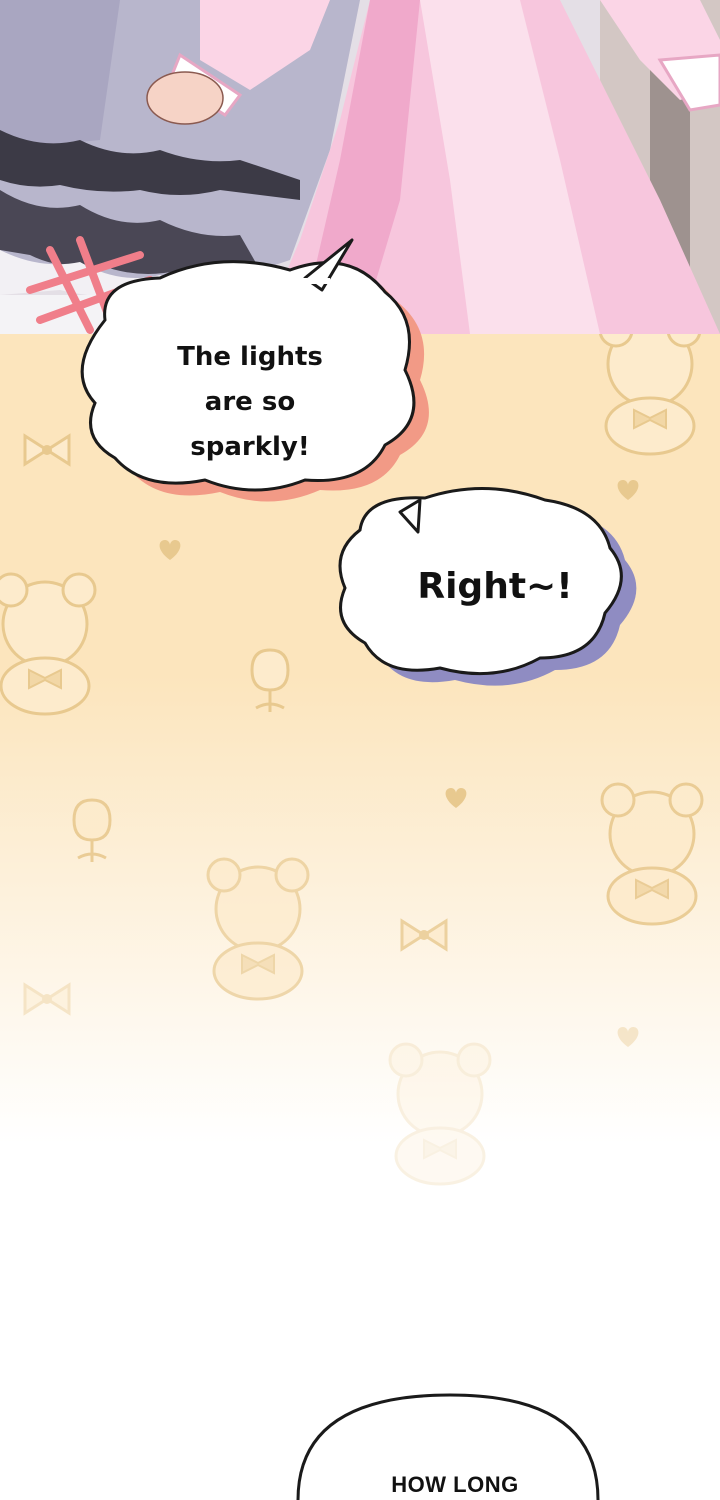 This screenshot has width=720, height=1500. I want to click on dialogue-line: are so sparkly!, so click(250, 424).